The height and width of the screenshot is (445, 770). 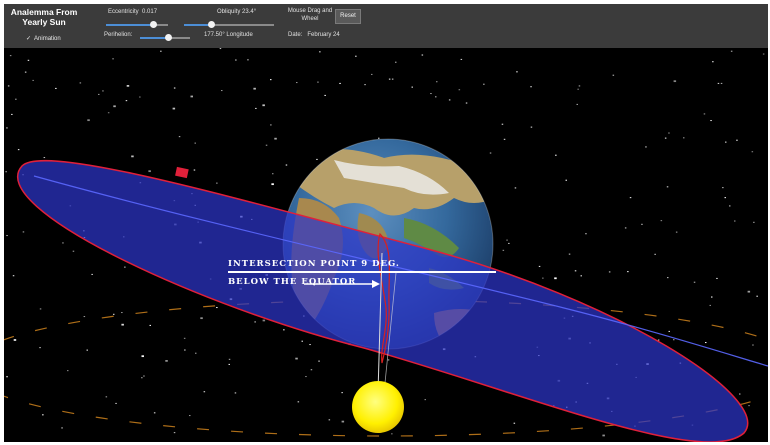 What do you see at coordinates (378, 407) in the screenshot?
I see `sun` at bounding box center [378, 407].